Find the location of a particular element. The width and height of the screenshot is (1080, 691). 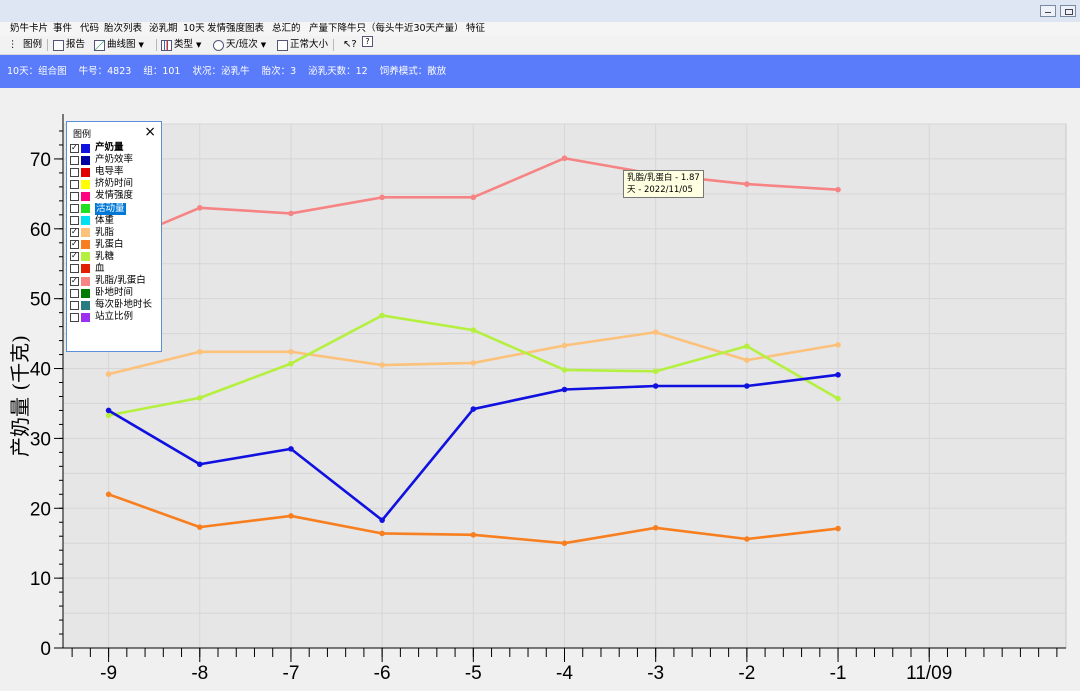

menu-lactation: 泌乳期 is located at coordinates (163, 29).